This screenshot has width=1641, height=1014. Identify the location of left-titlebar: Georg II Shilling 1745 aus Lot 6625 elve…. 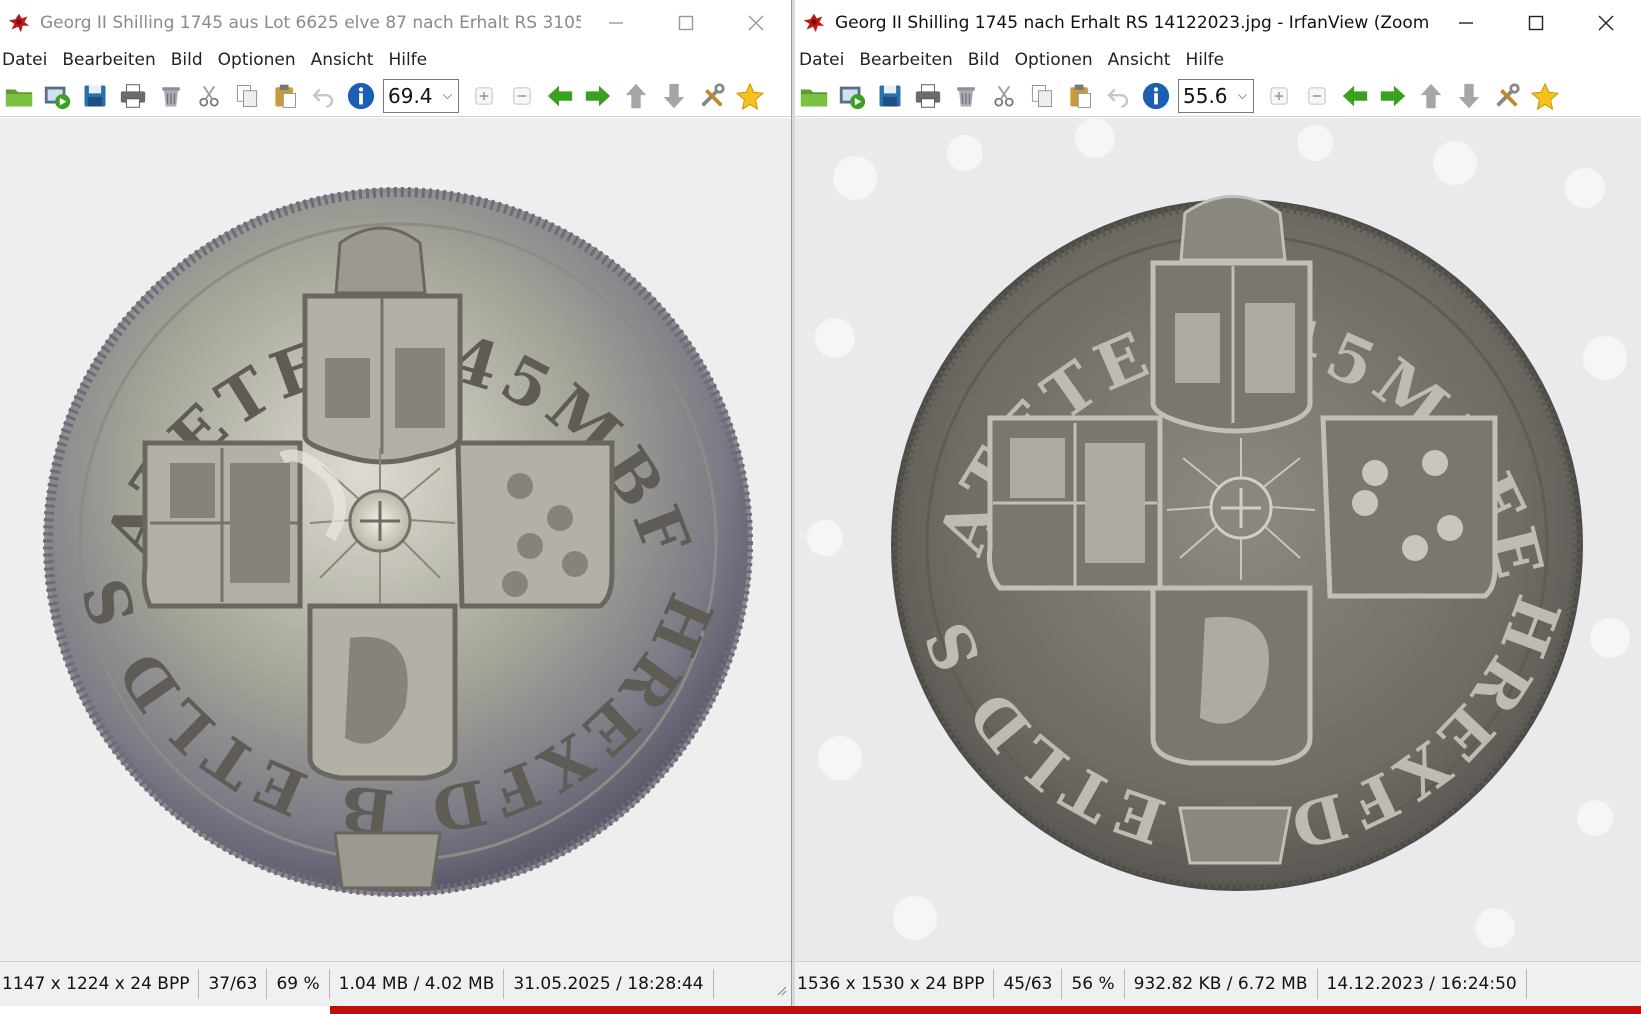
(395, 22).